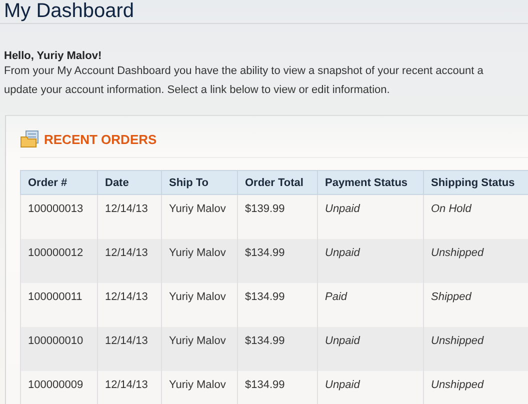 The image size is (528, 404). What do you see at coordinates (30, 139) in the screenshot?
I see `orders-icon` at bounding box center [30, 139].